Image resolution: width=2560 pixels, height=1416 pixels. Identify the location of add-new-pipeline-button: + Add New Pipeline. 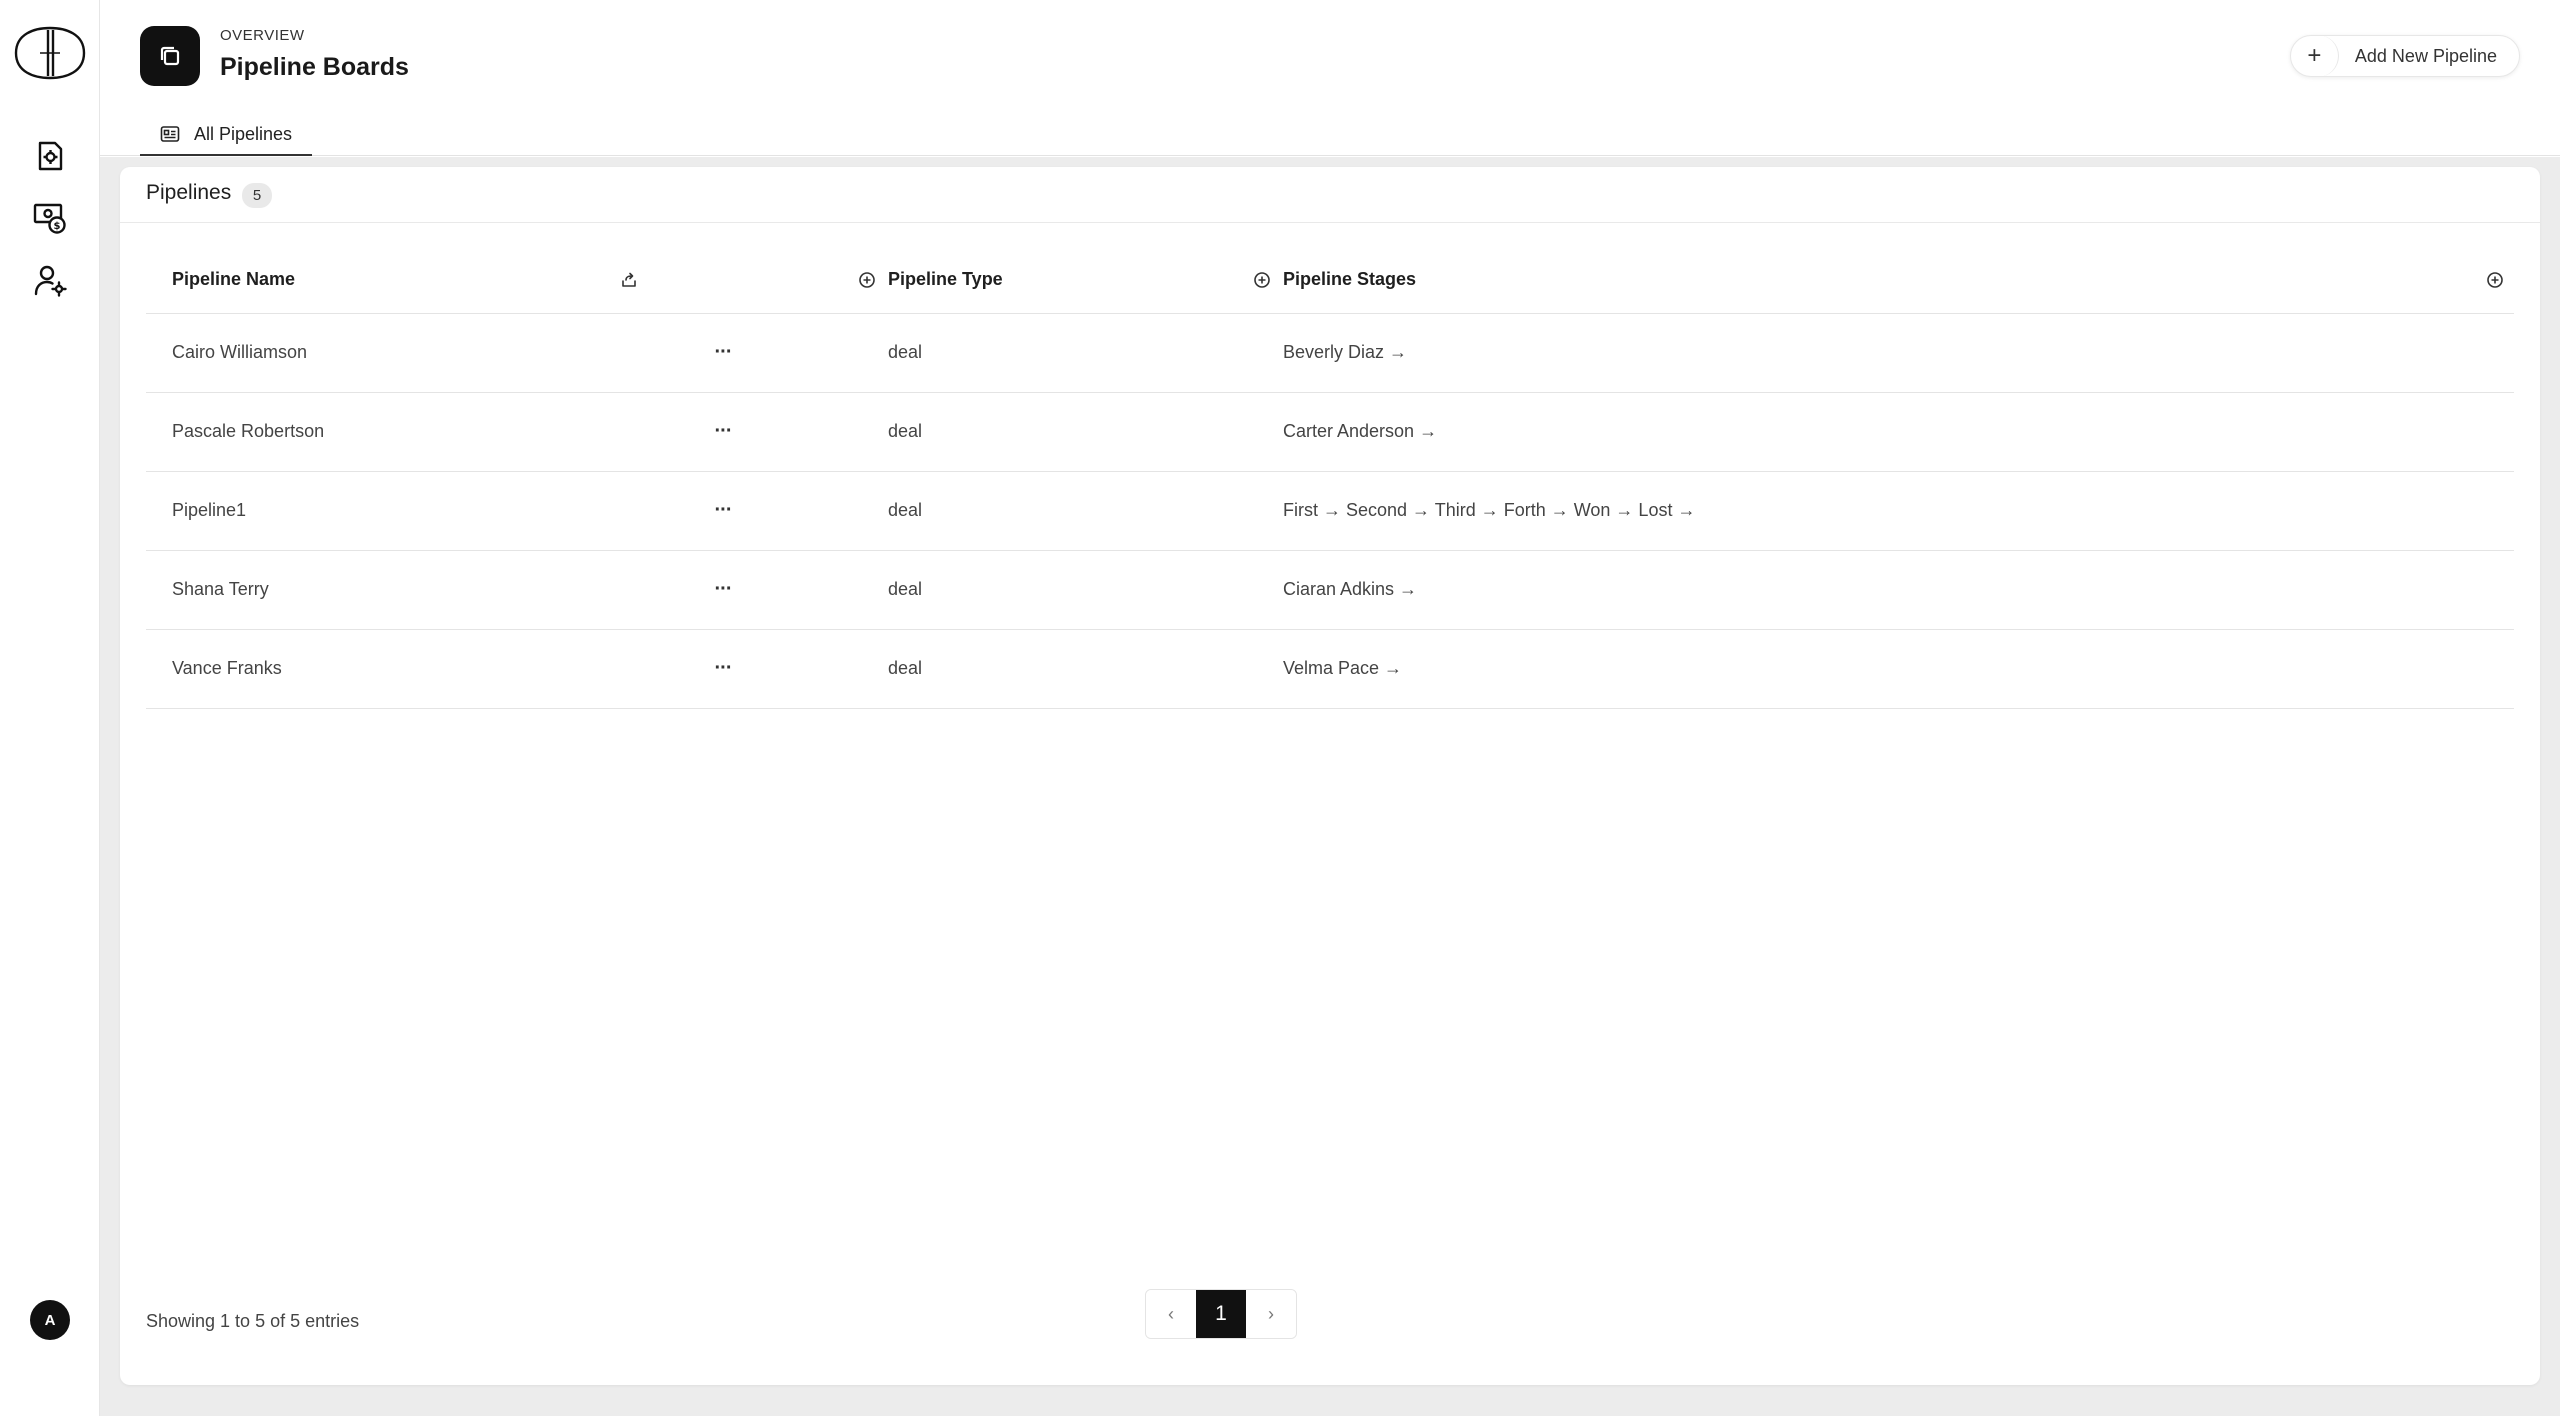
(2404, 56).